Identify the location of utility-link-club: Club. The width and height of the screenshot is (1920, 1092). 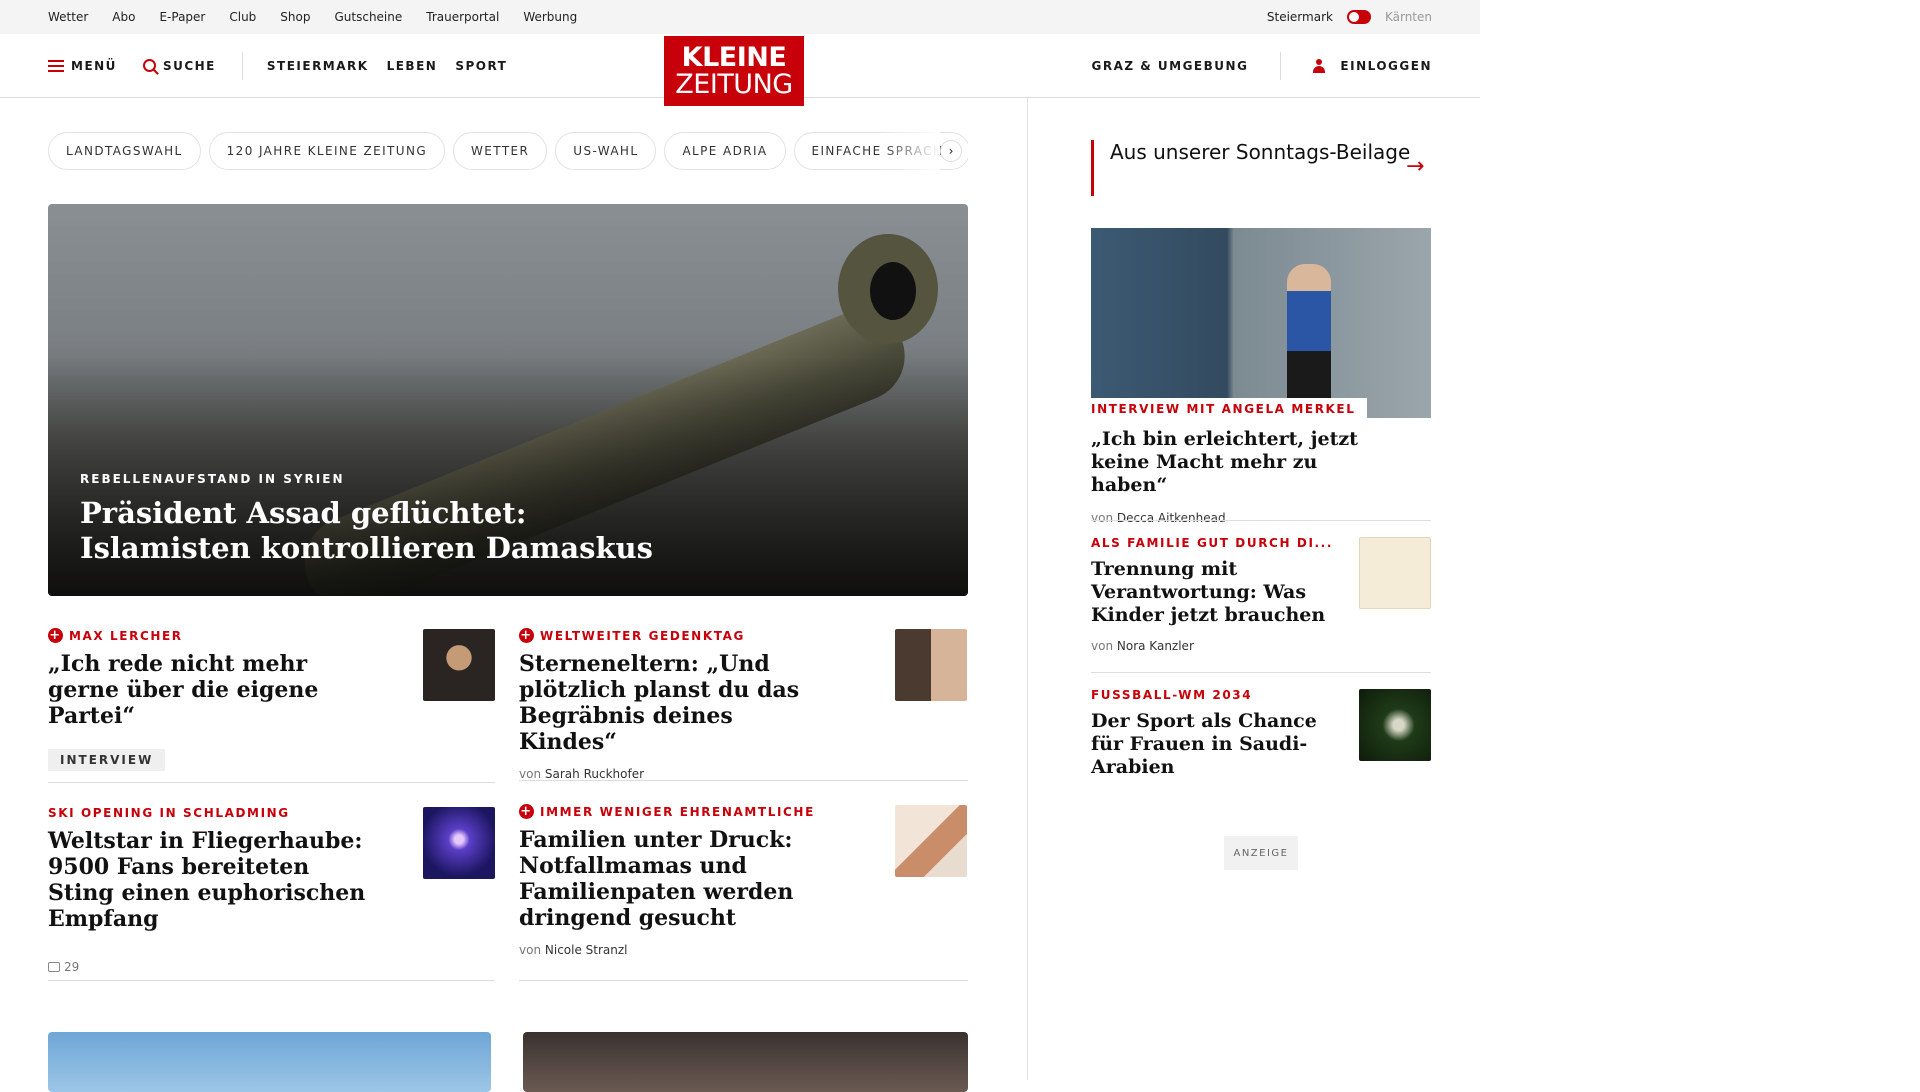
(242, 17).